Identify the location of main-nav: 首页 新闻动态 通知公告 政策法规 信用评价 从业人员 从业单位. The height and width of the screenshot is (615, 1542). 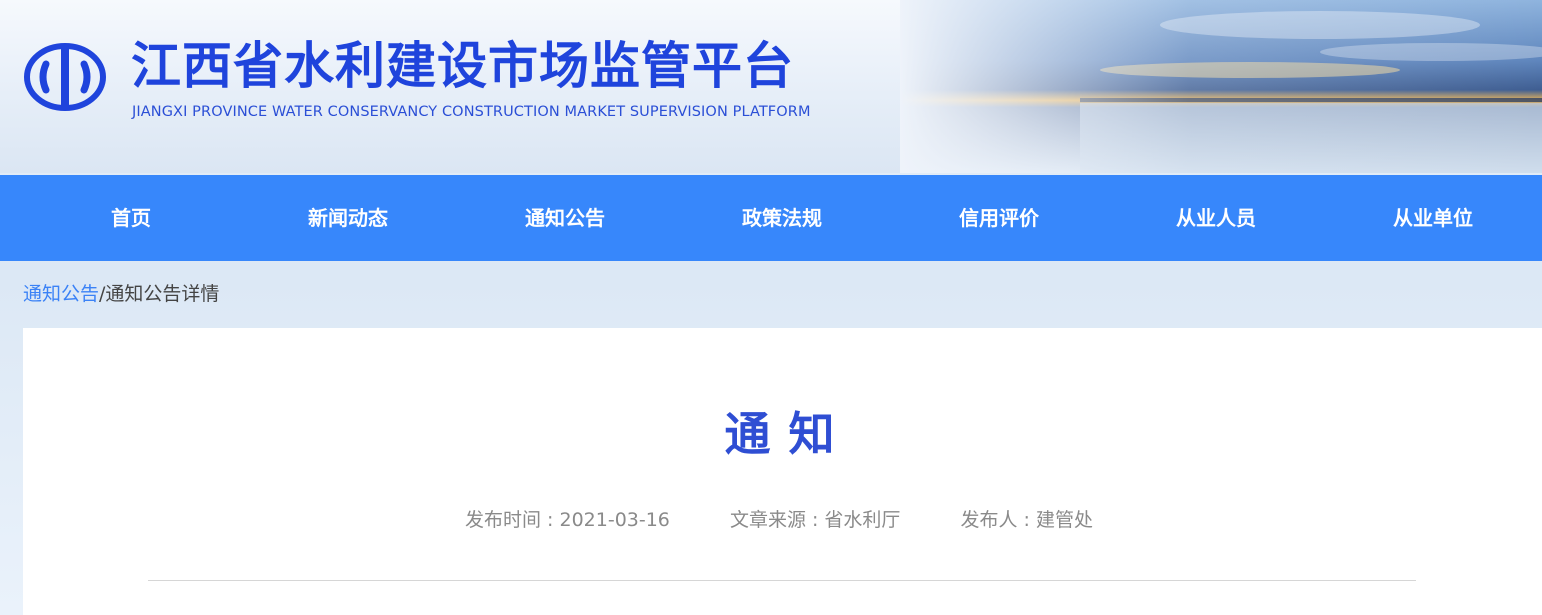
(771, 218).